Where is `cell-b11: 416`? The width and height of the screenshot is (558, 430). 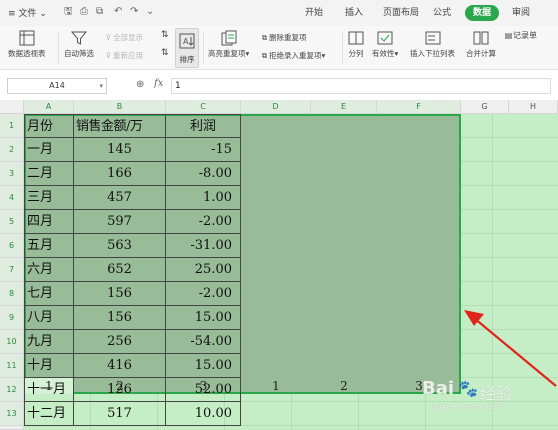
cell-b11: 416 is located at coordinates (120, 366).